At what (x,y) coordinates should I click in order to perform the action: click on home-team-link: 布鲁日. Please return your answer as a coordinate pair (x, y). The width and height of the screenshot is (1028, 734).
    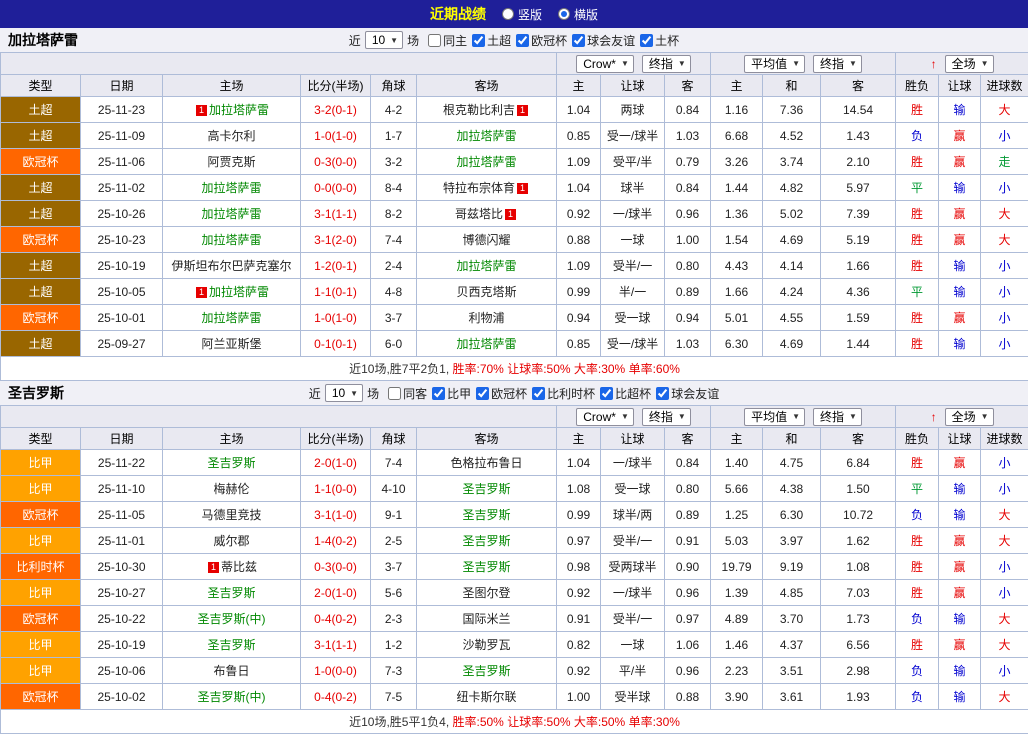
    Looking at the image, I should click on (231, 671).